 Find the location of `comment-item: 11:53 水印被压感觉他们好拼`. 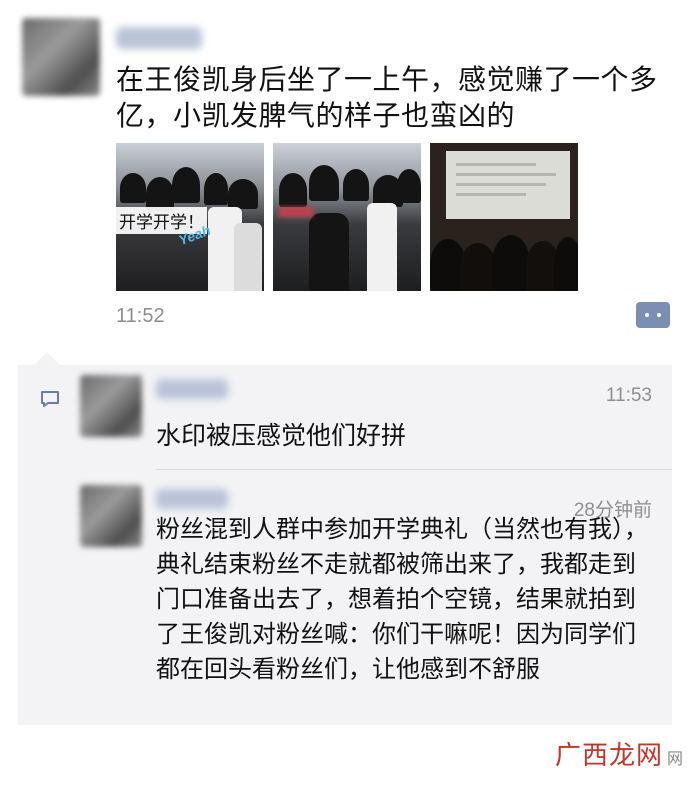

comment-item: 11:53 水印被压感觉他们好拼 is located at coordinates (345, 420).